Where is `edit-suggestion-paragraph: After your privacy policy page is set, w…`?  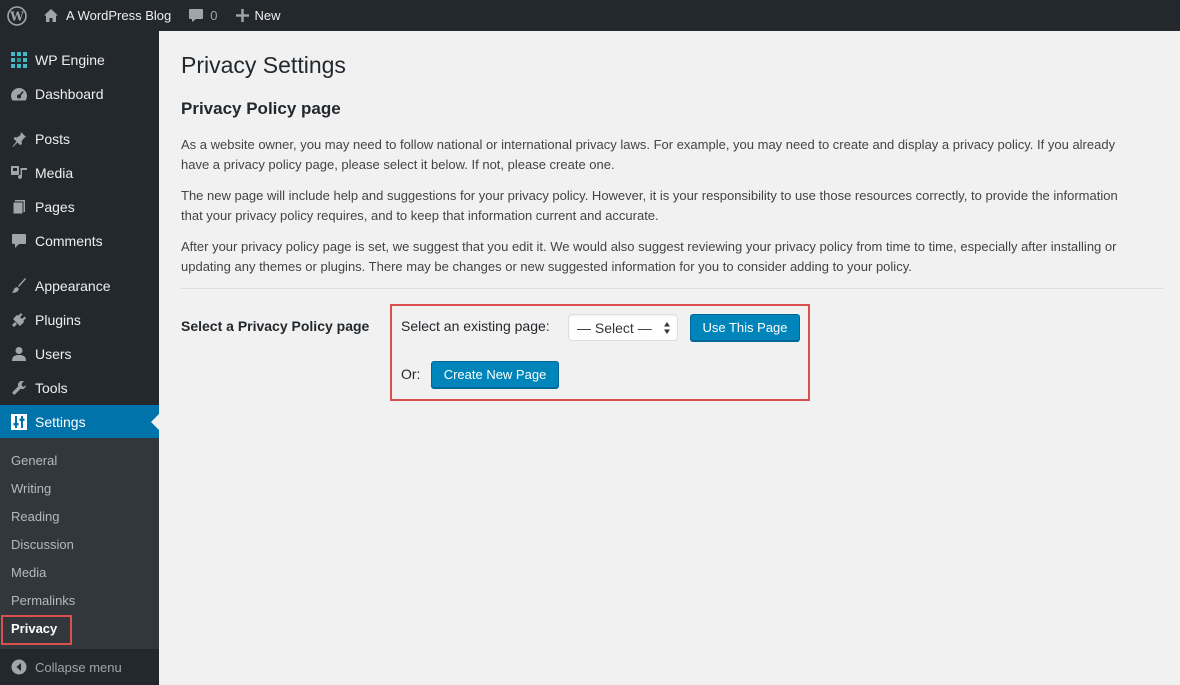
edit-suggestion-paragraph: After your privacy policy page is set, w… is located at coordinates (649, 256).